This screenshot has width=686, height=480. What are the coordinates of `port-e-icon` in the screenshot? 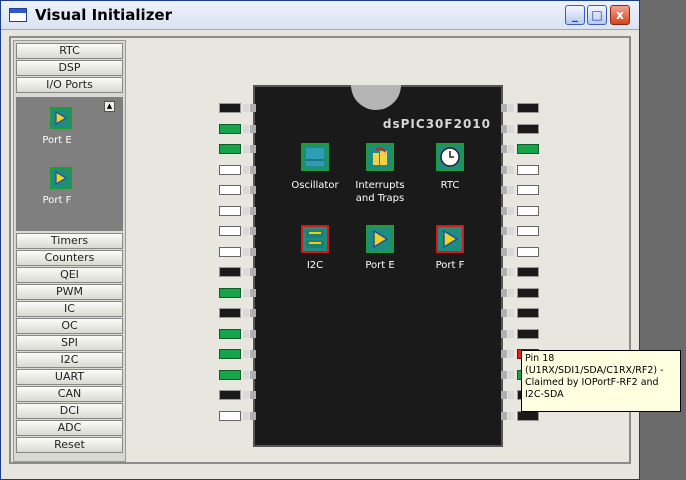 It's located at (61, 118).